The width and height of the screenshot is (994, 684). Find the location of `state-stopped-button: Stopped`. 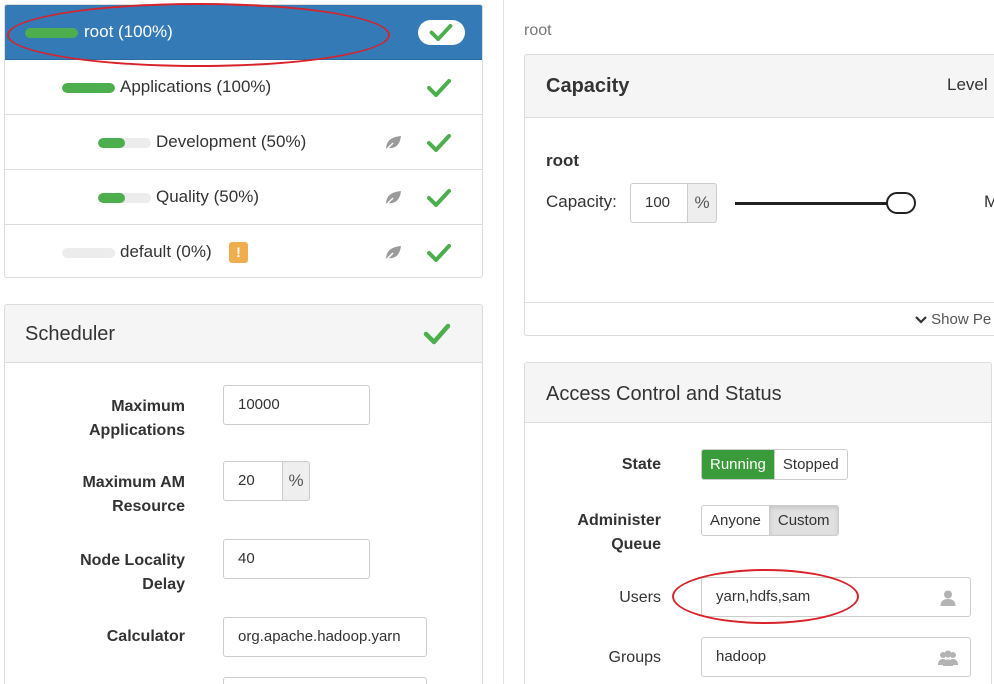

state-stopped-button: Stopped is located at coordinates (810, 464).